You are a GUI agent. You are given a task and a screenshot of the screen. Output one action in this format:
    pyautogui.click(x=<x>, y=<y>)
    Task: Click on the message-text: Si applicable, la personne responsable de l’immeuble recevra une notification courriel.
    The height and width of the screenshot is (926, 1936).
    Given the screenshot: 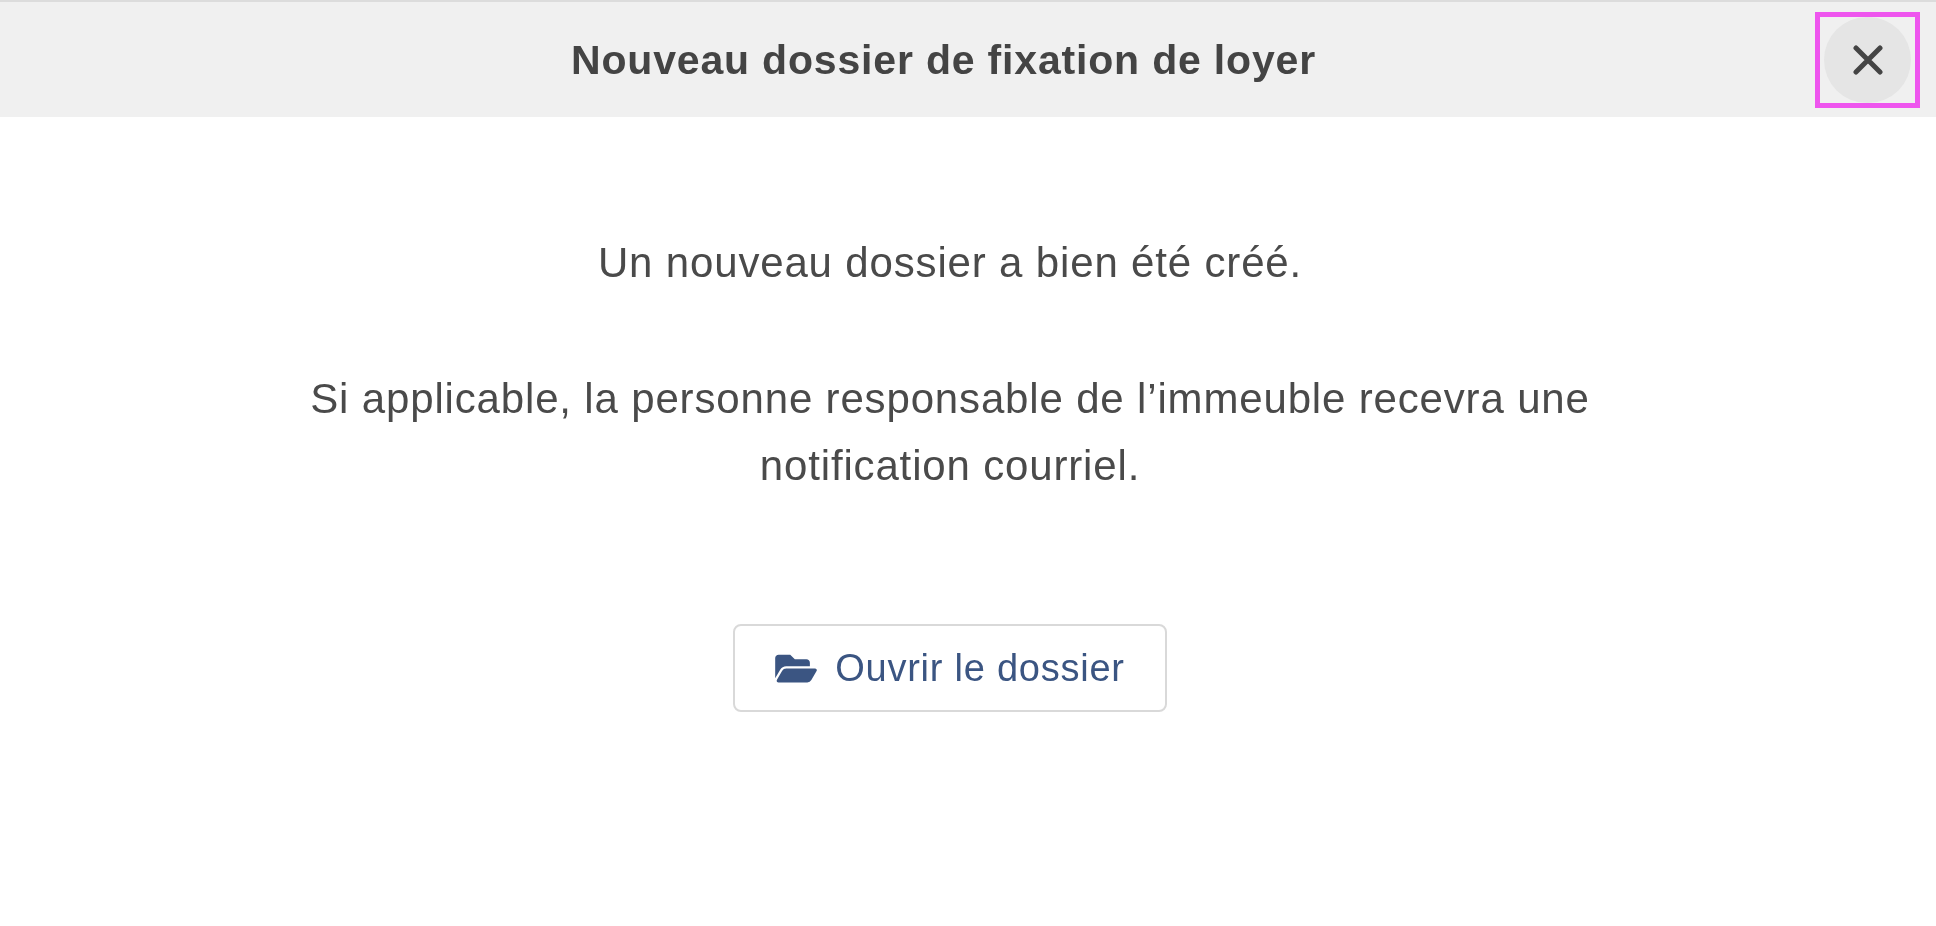 What is the action you would take?
    pyautogui.click(x=950, y=432)
    